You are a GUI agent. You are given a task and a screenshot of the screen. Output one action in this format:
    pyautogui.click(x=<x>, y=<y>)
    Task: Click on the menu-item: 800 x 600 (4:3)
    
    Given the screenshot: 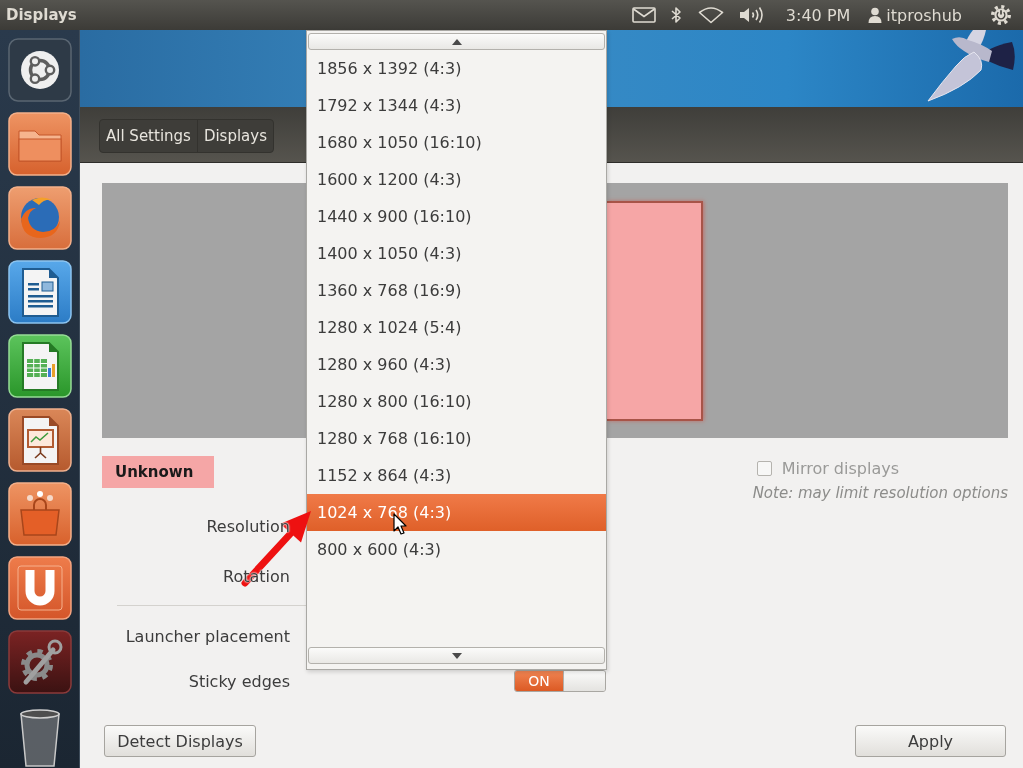 What is the action you would take?
    pyautogui.click(x=456, y=549)
    